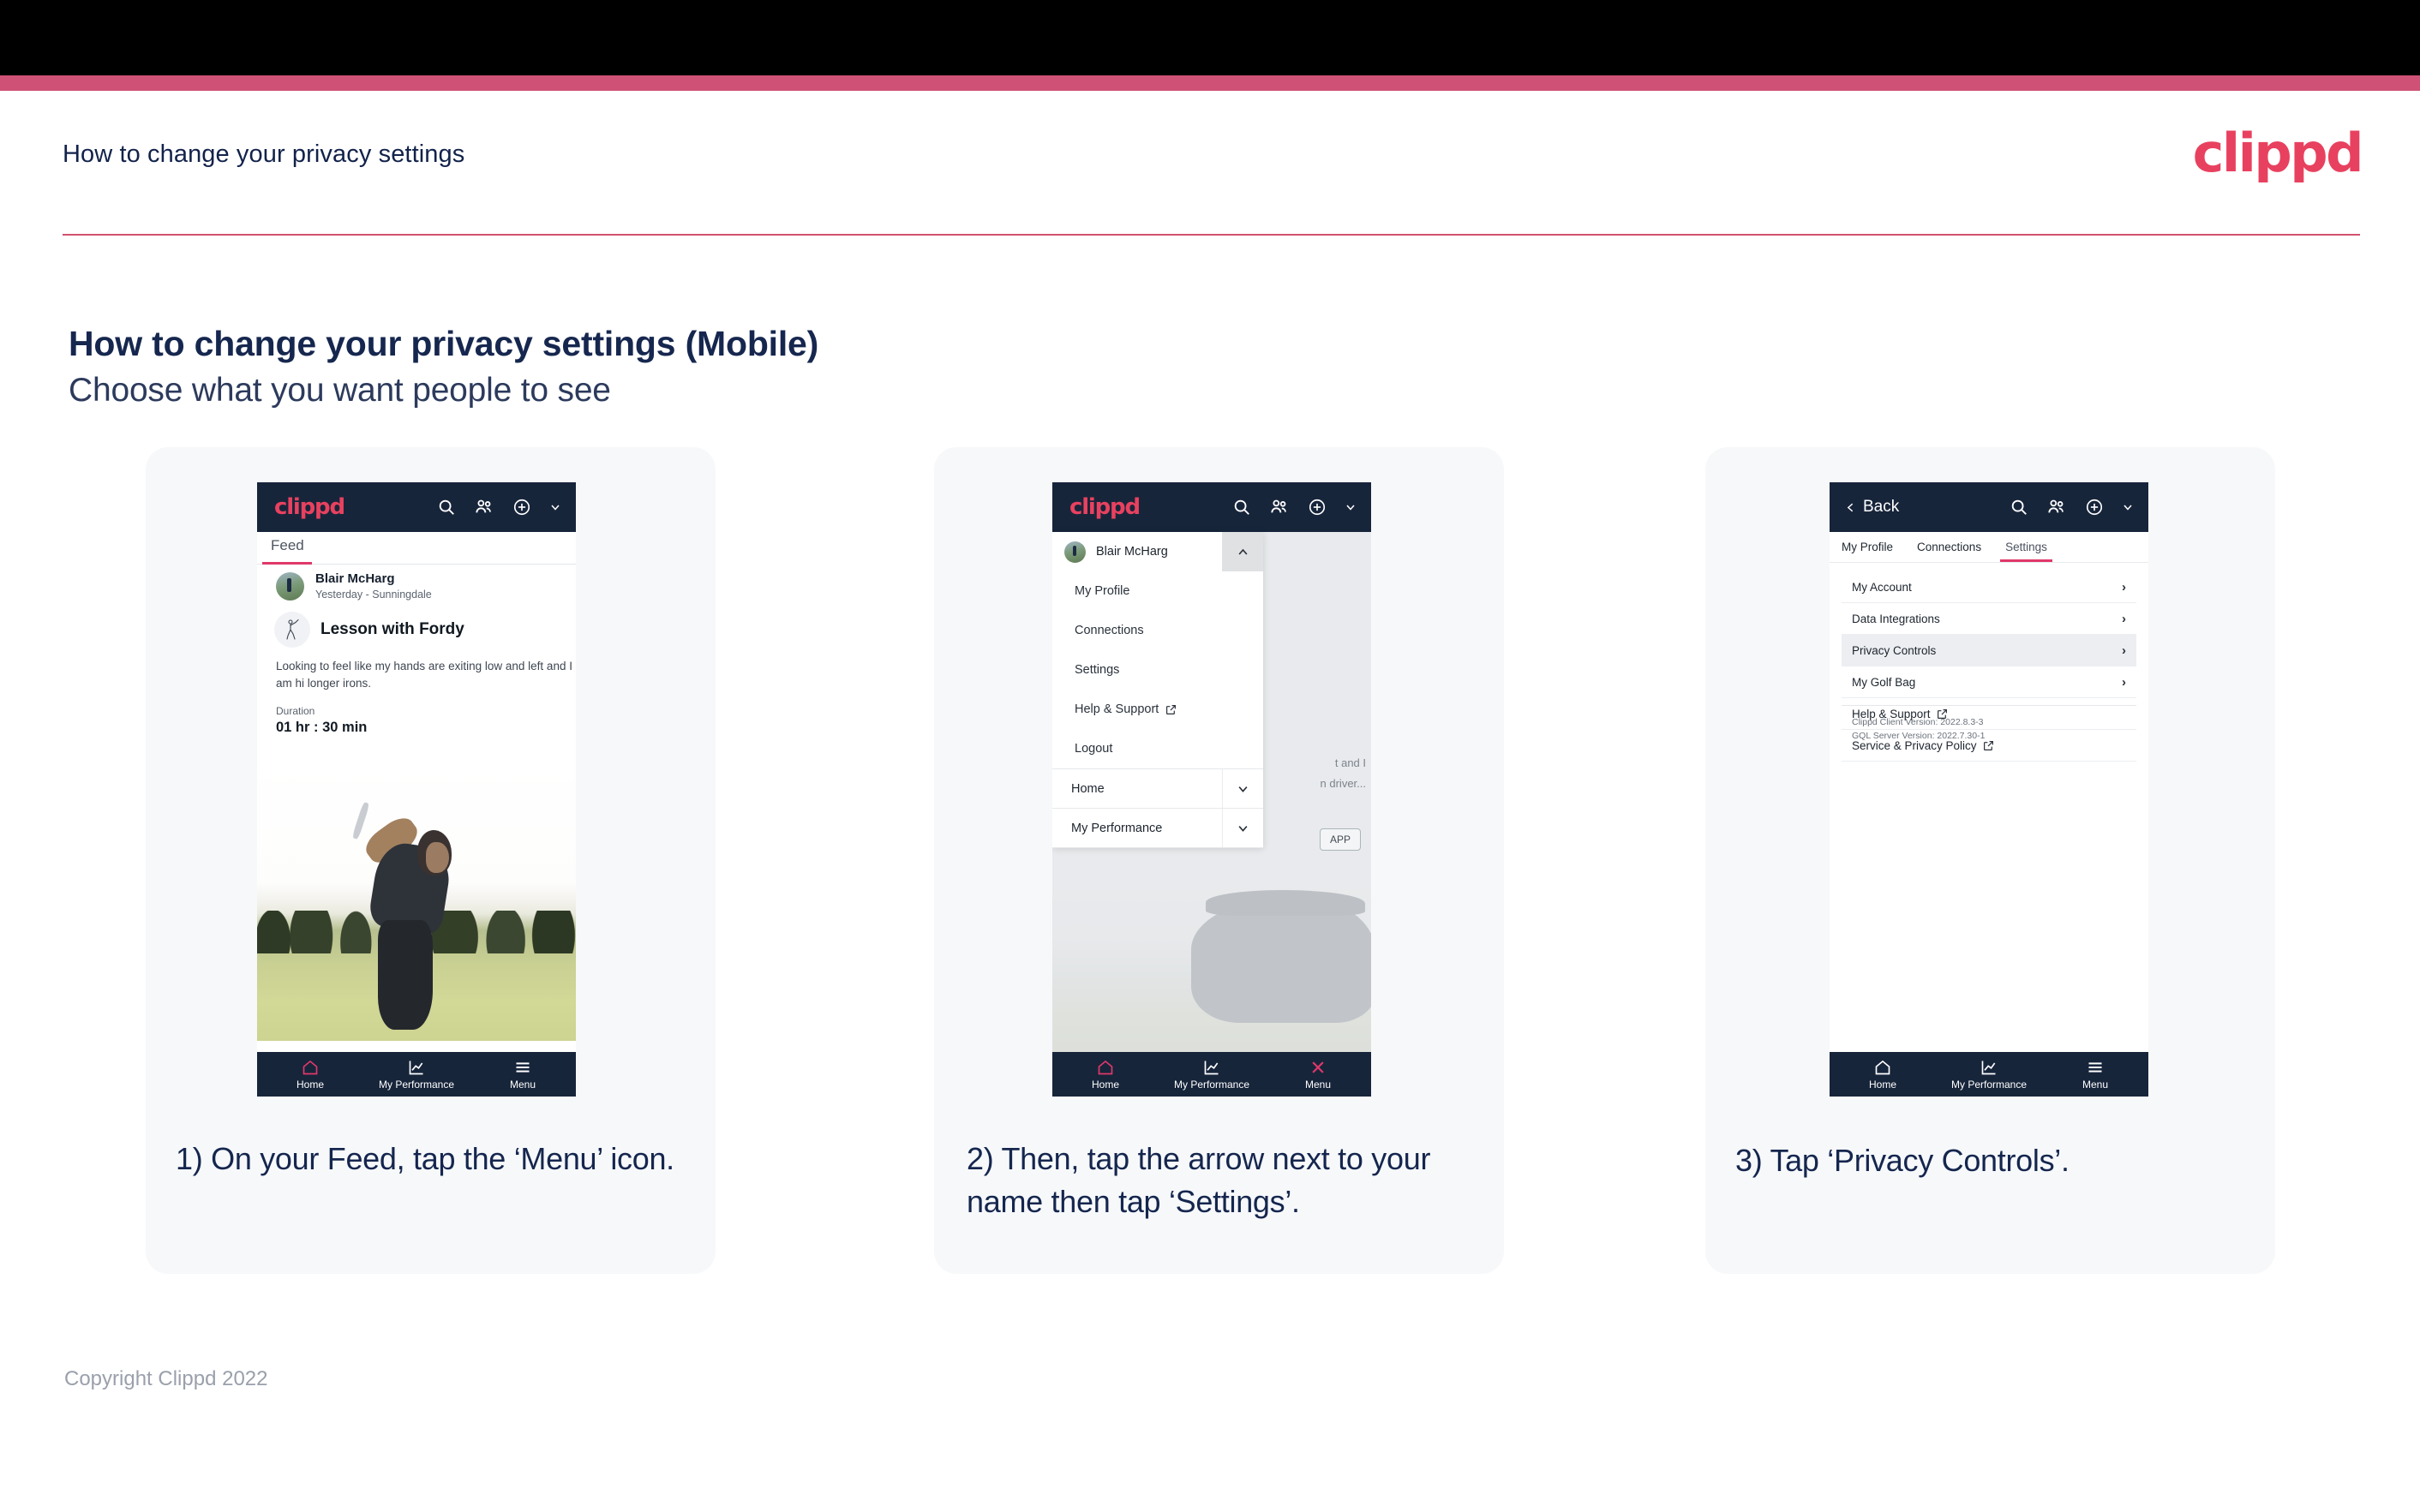  I want to click on drawer-item-my-profile: My Profile, so click(1158, 591).